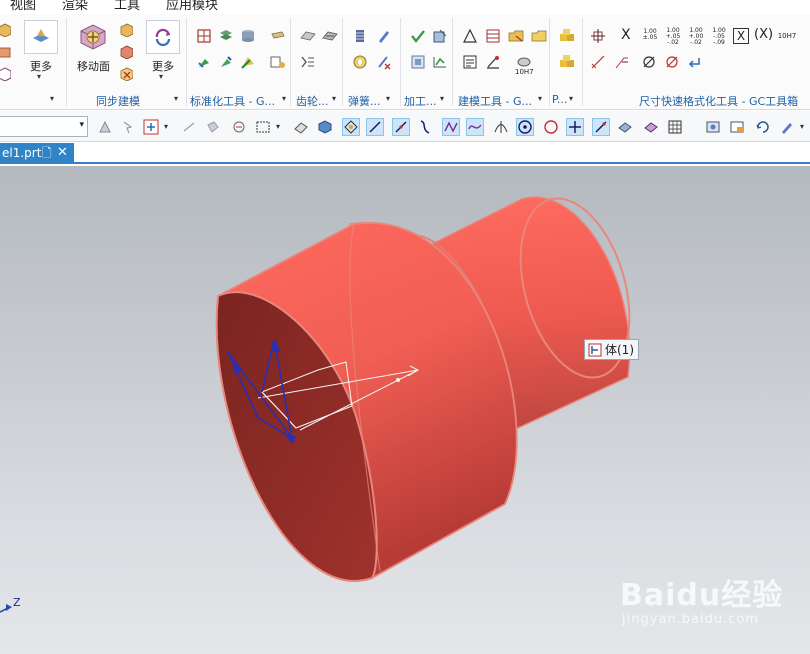 This screenshot has height=654, width=810. What do you see at coordinates (501, 127) in the screenshot?
I see `snap-tangent-icon` at bounding box center [501, 127].